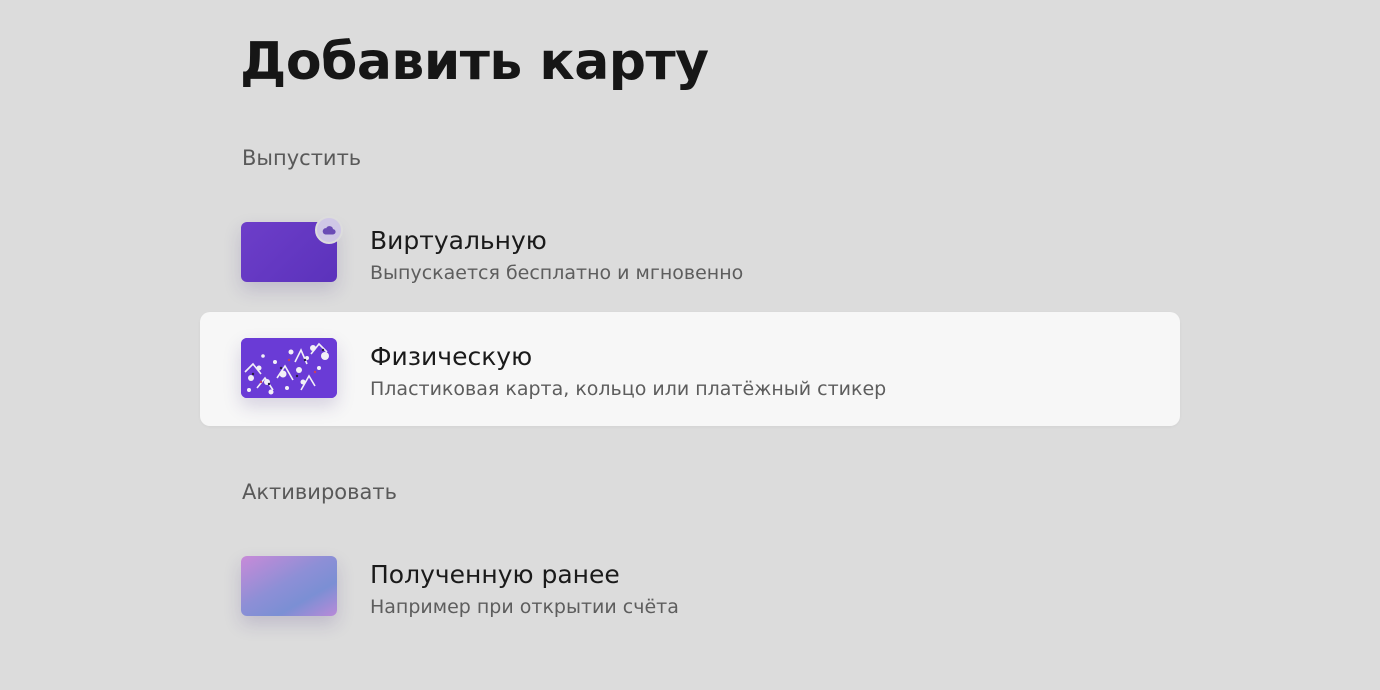 The height and width of the screenshot is (690, 1380). I want to click on option-subtitle: Например при открытии счёта, so click(524, 607).